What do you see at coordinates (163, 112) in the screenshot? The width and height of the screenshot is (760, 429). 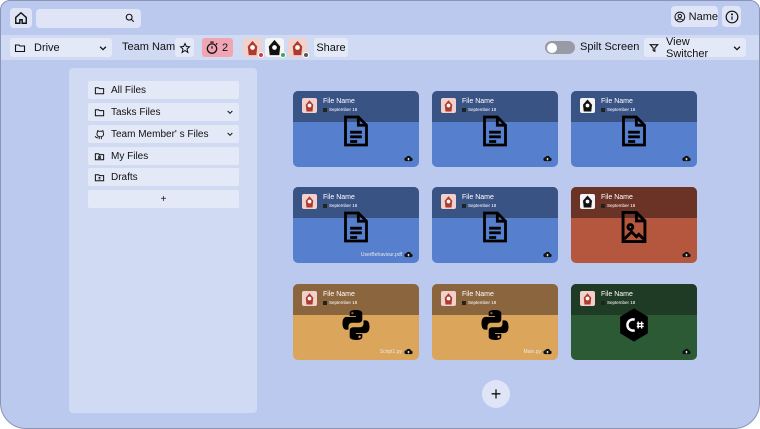 I see `sidebar-item-tasks-files: Tasks Files` at bounding box center [163, 112].